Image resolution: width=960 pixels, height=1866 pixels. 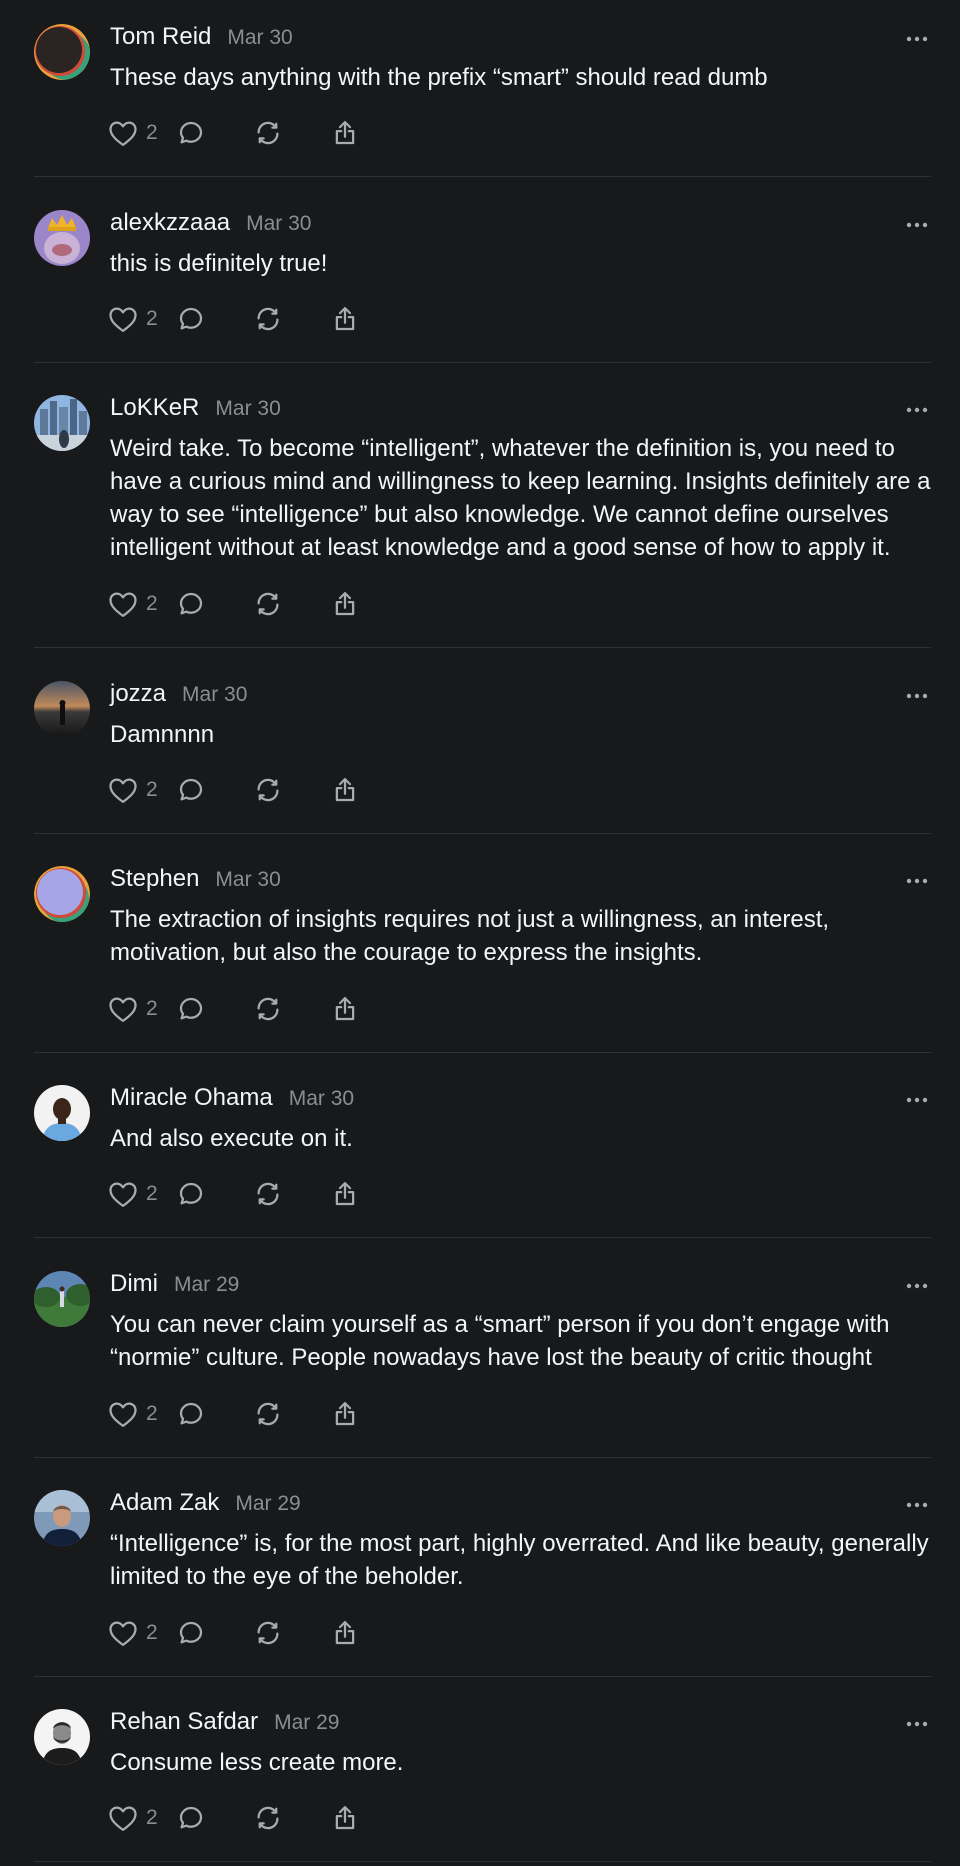 I want to click on author-name: LoKKeR, so click(x=154, y=408).